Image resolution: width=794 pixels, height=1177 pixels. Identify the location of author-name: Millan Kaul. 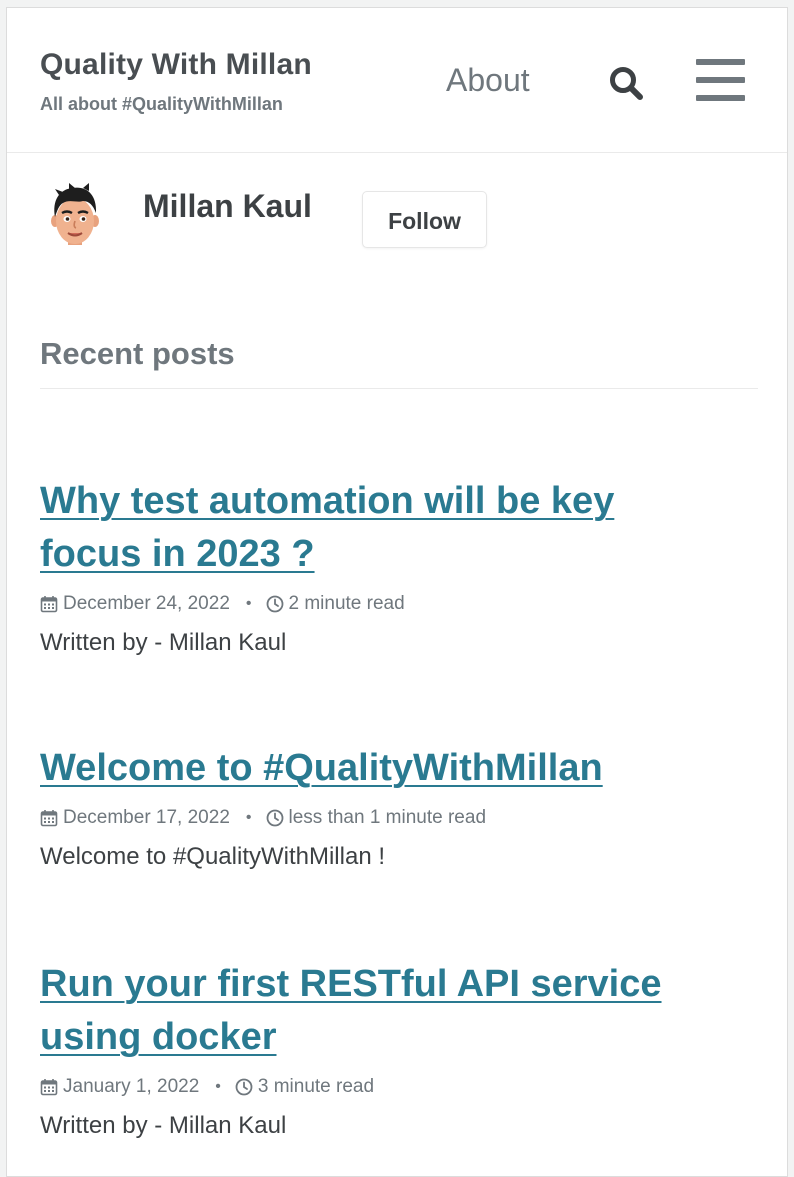
(227, 206).